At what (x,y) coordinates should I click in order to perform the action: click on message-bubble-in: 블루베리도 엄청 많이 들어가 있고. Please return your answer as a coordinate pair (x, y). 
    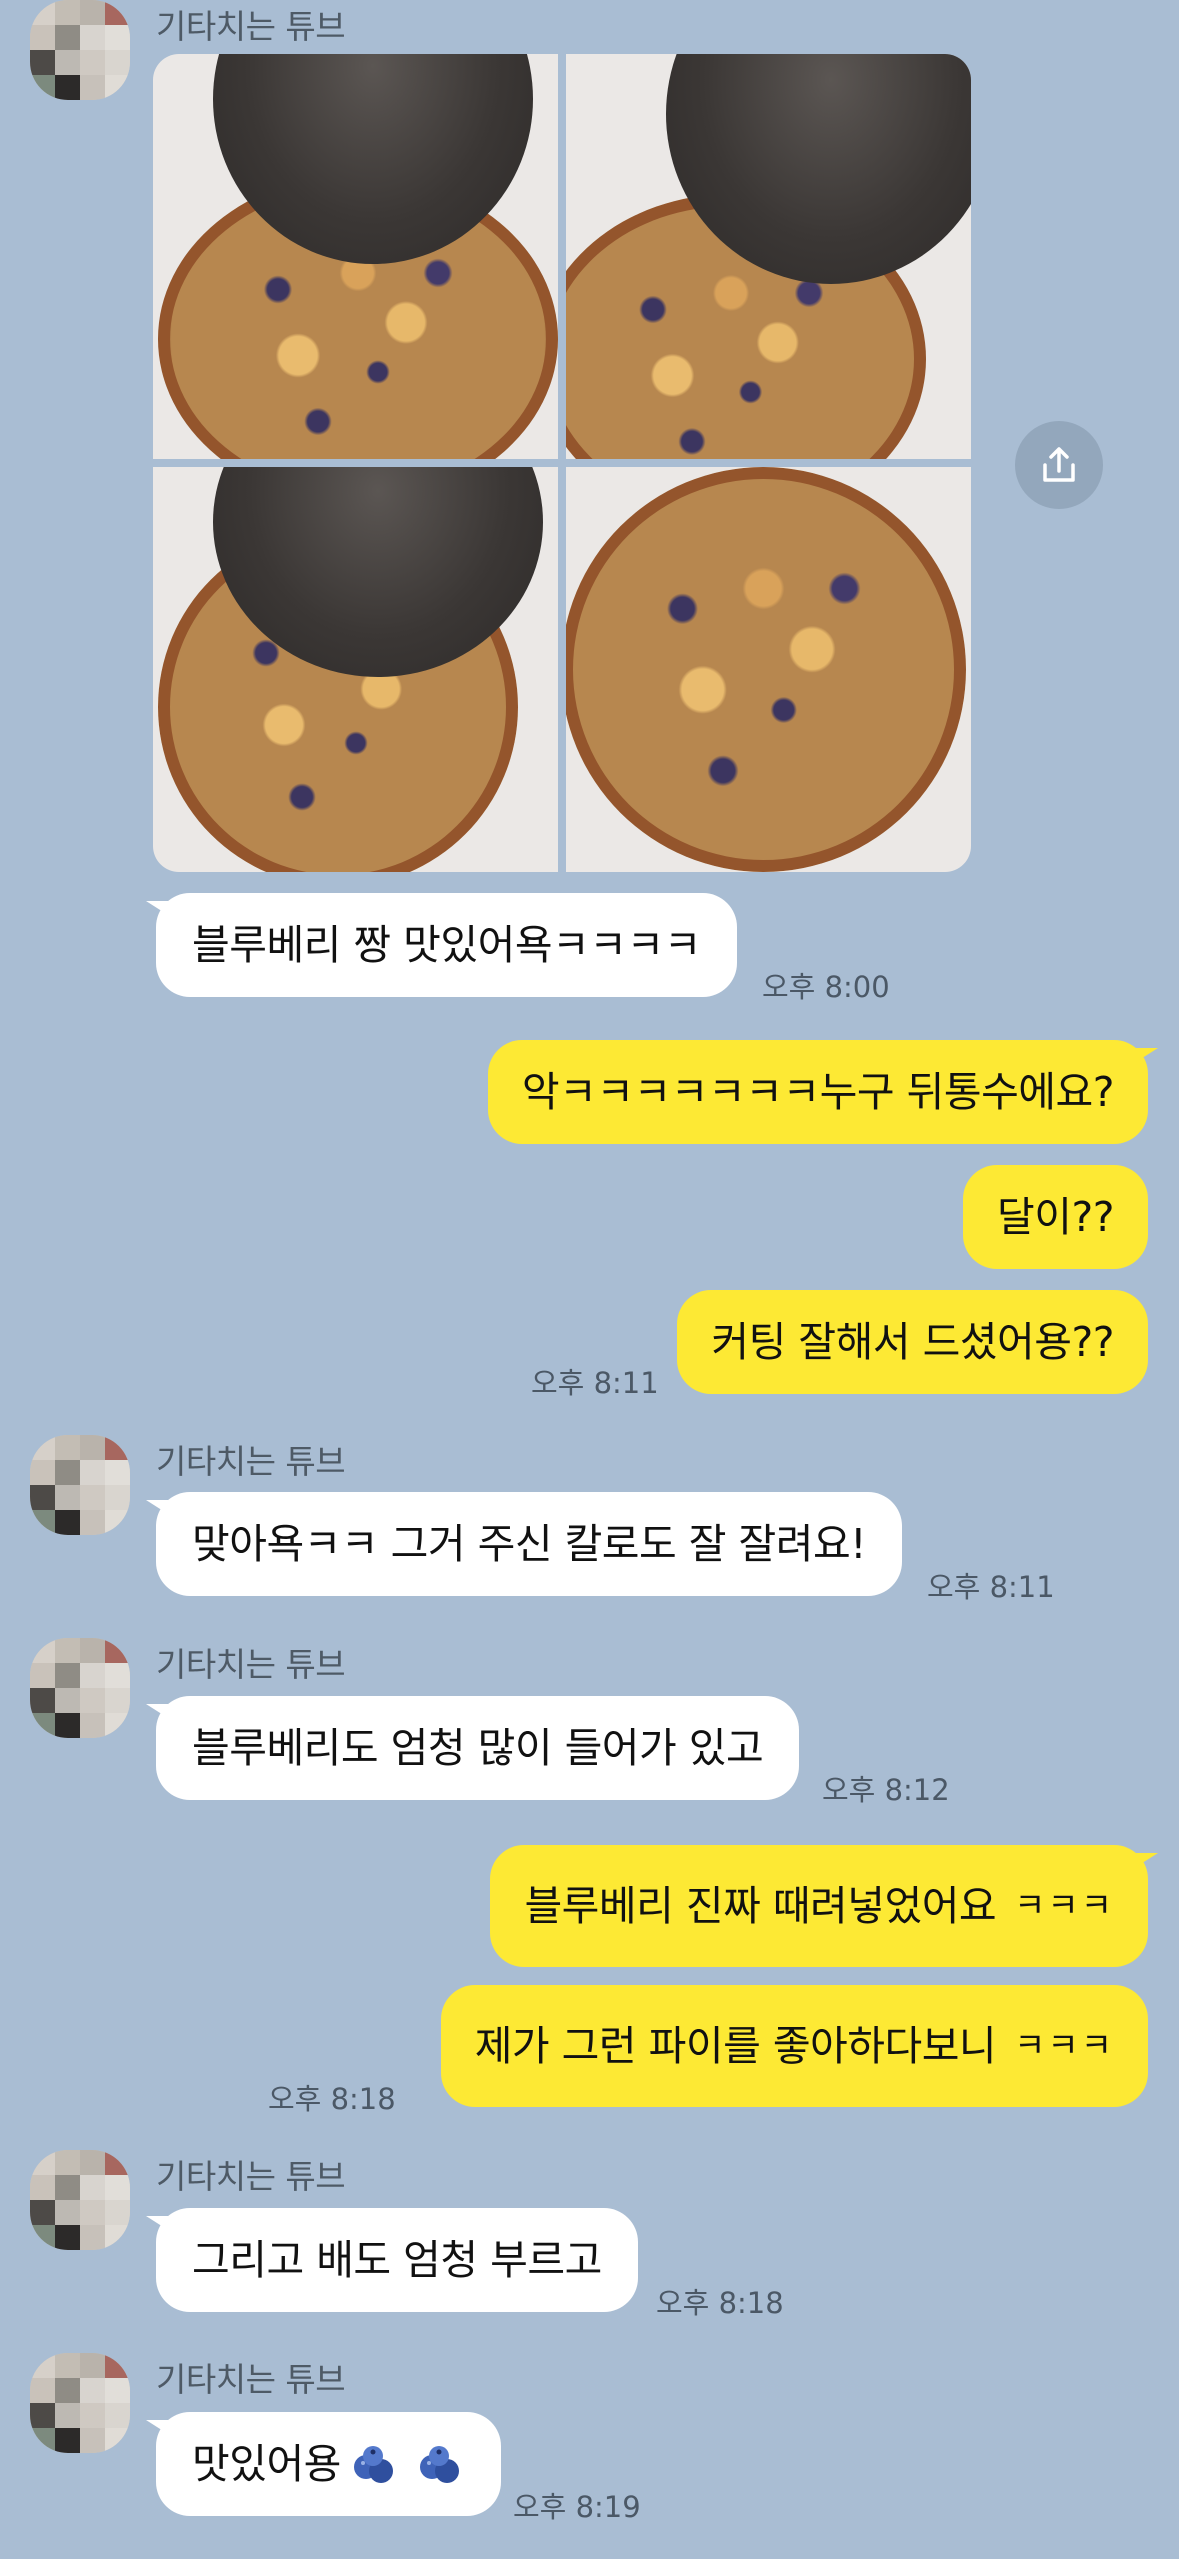
    Looking at the image, I should click on (472, 1748).